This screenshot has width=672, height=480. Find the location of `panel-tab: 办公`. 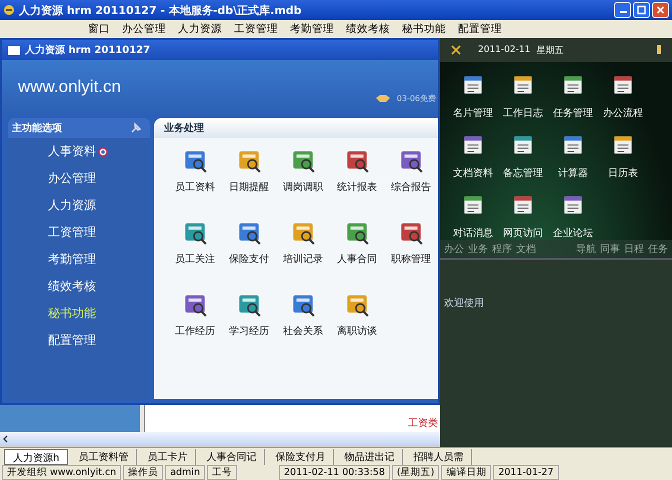

panel-tab: 办公 is located at coordinates (454, 249).